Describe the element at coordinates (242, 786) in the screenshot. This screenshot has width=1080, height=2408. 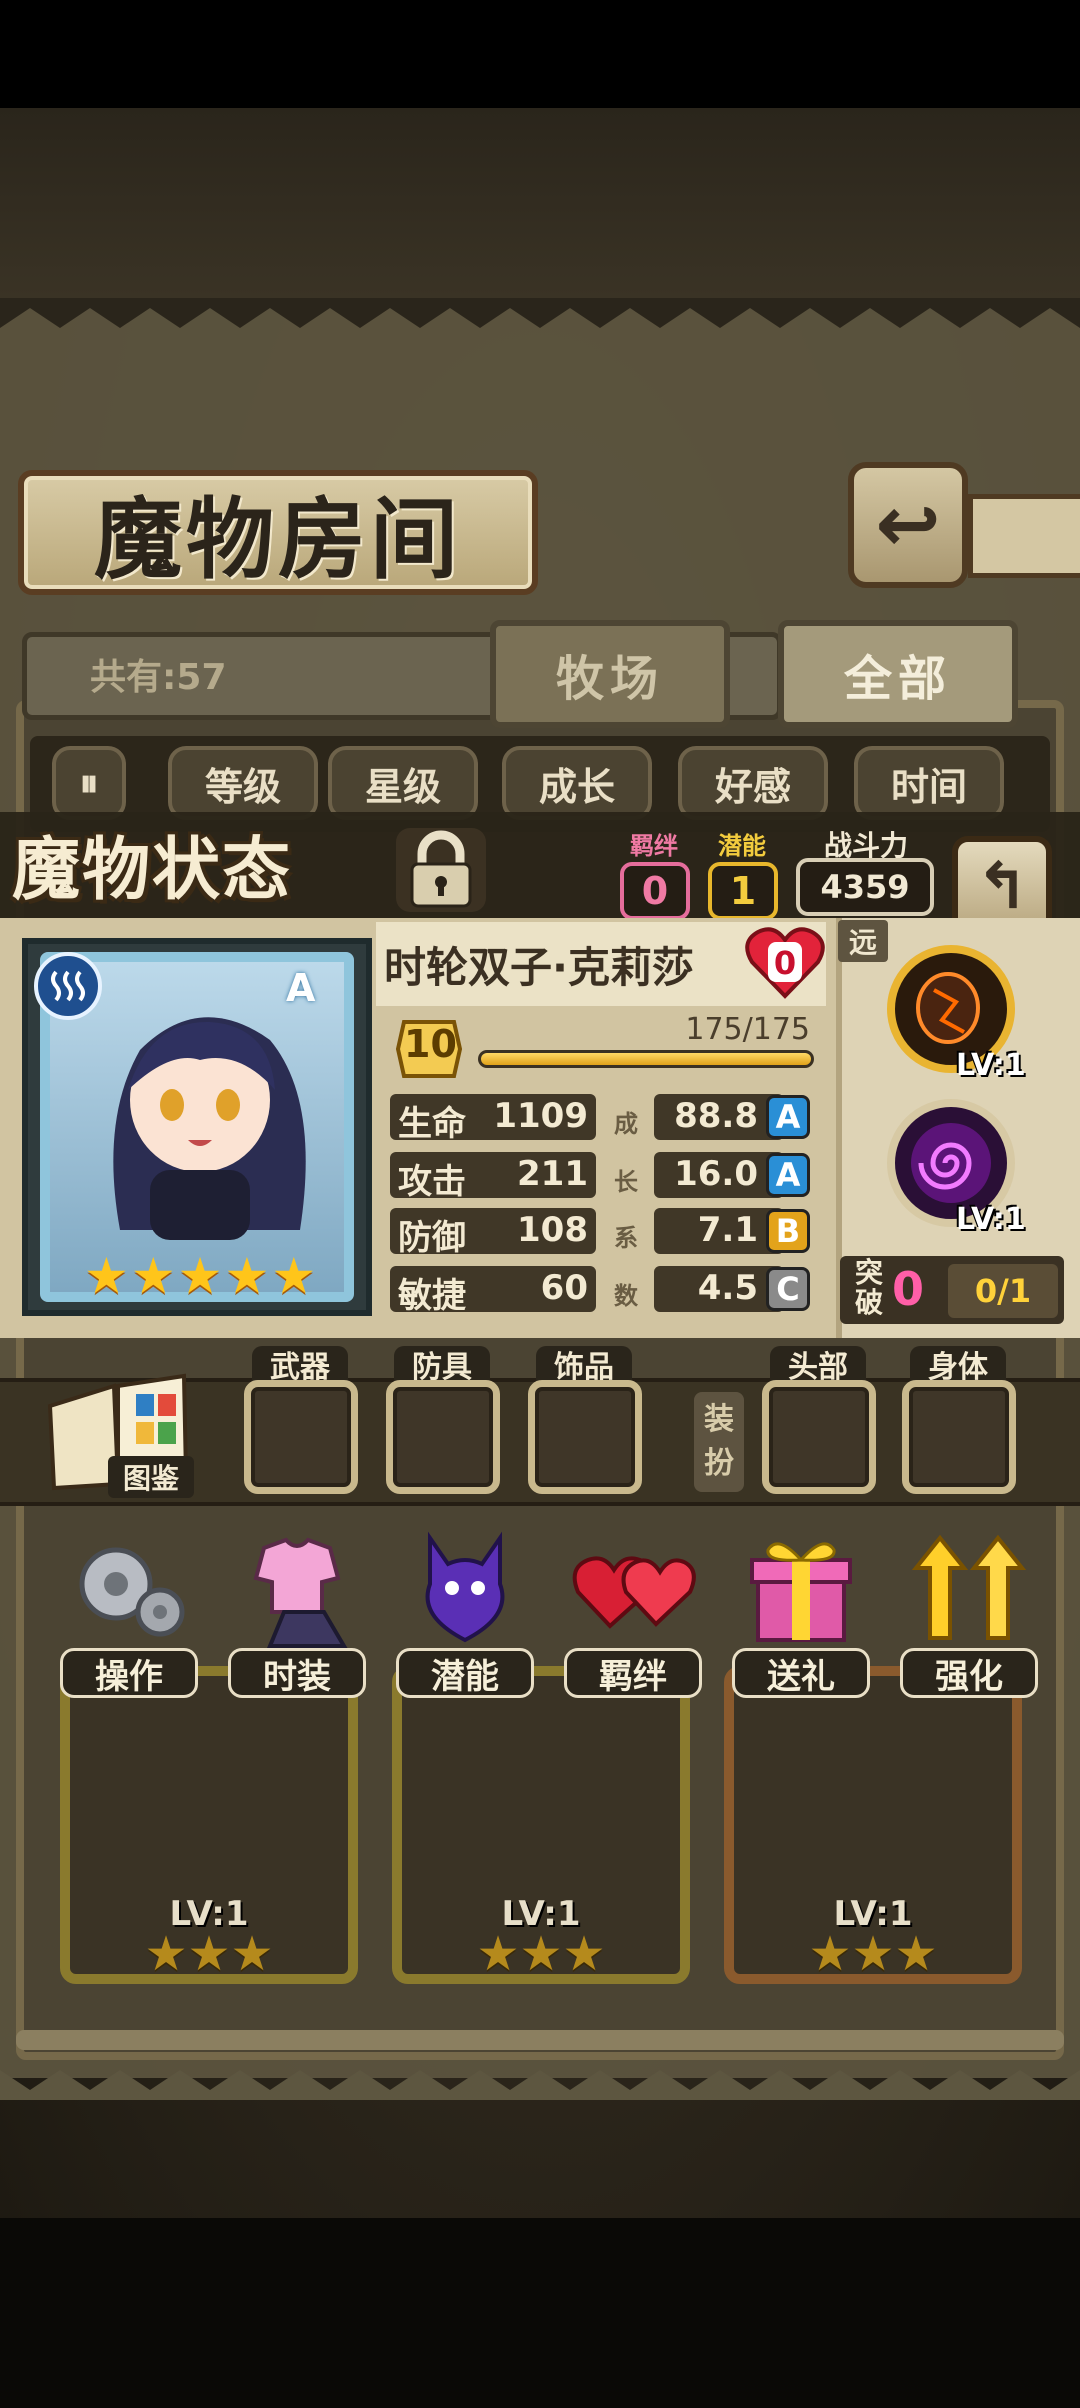
I see `sort-level-label: 等级` at that location.